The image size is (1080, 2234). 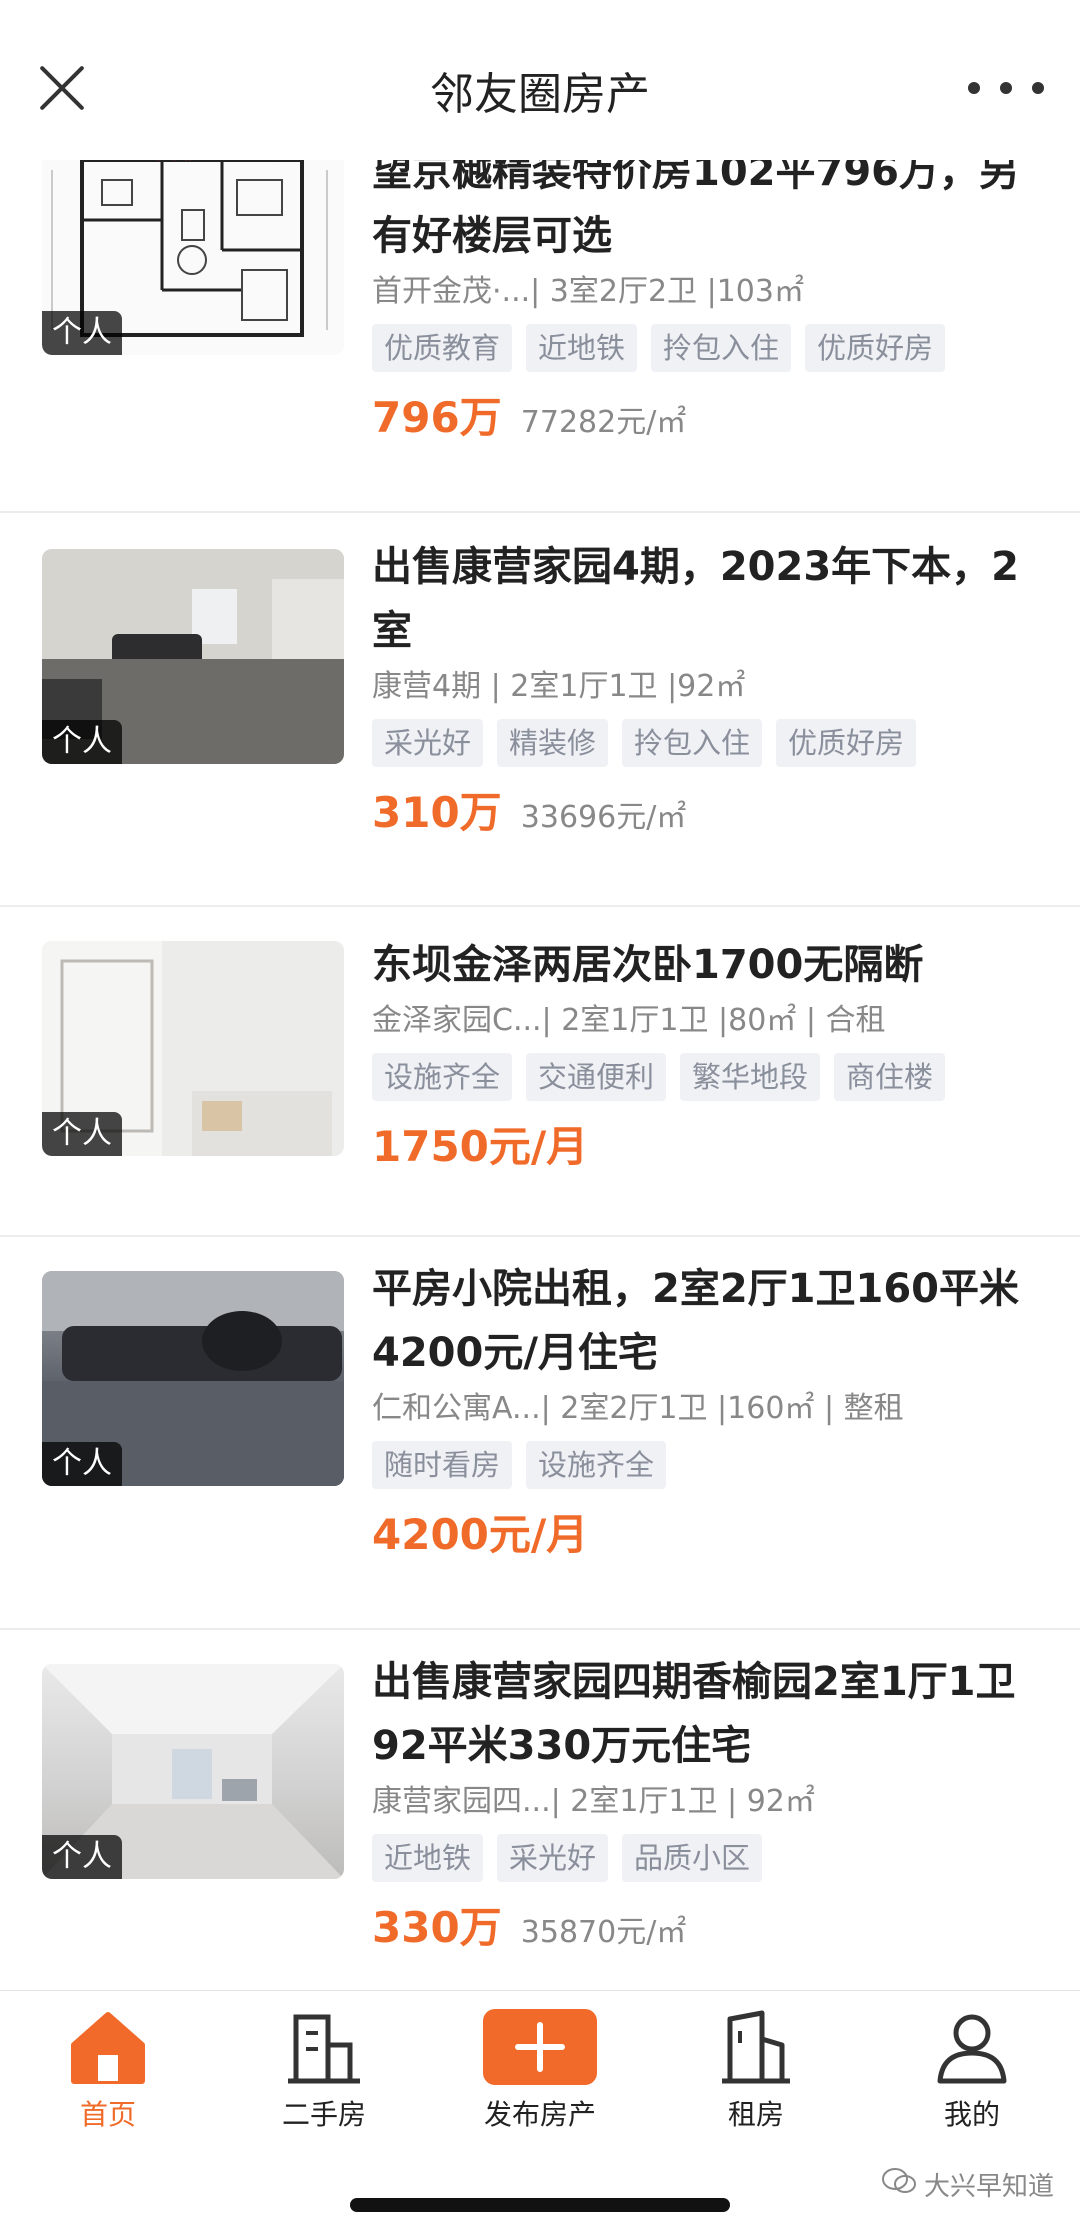 I want to click on unit-price: 35870元/㎡, so click(x=603, y=1932).